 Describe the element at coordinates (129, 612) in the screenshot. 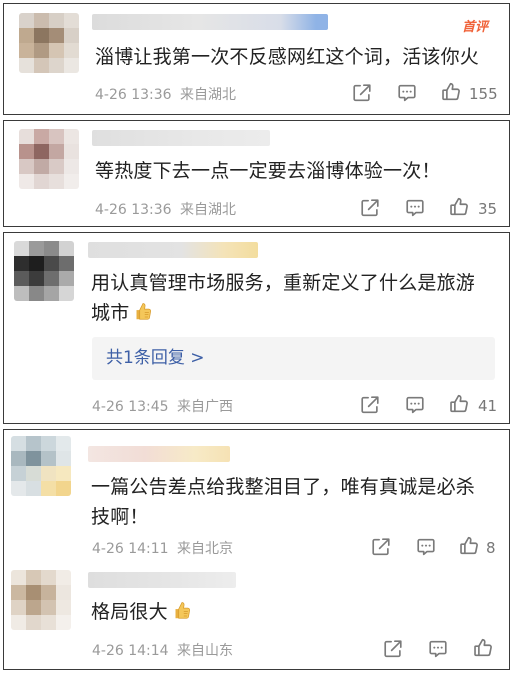

I see `comment-text-line: 格局很大` at that location.